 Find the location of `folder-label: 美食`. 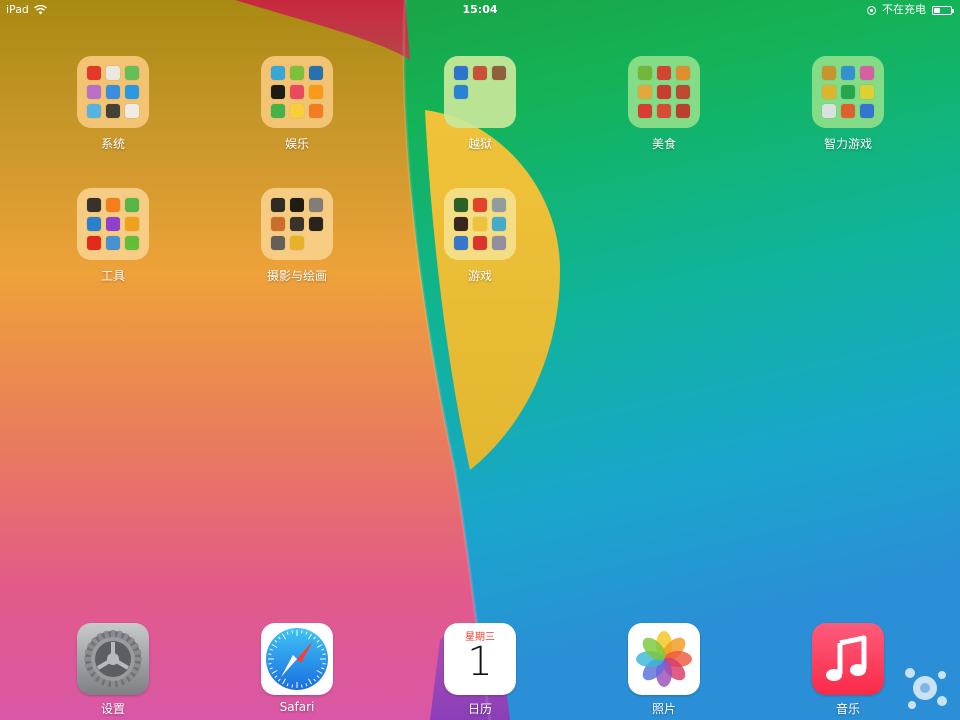

folder-label: 美食 is located at coordinates (663, 144).